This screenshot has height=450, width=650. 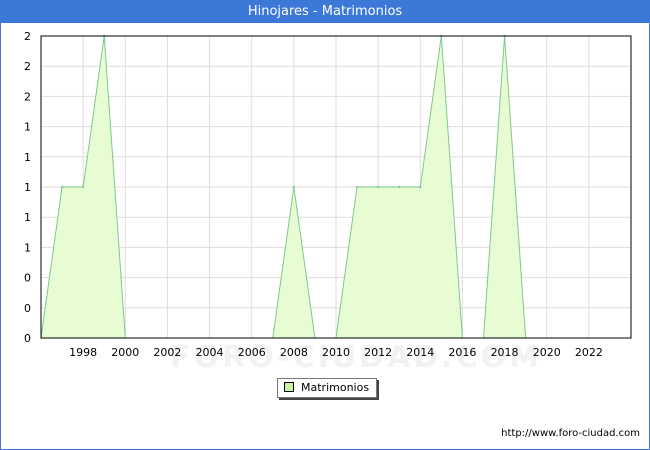 I want to click on x-tick-label: 2002, so click(x=167, y=352).